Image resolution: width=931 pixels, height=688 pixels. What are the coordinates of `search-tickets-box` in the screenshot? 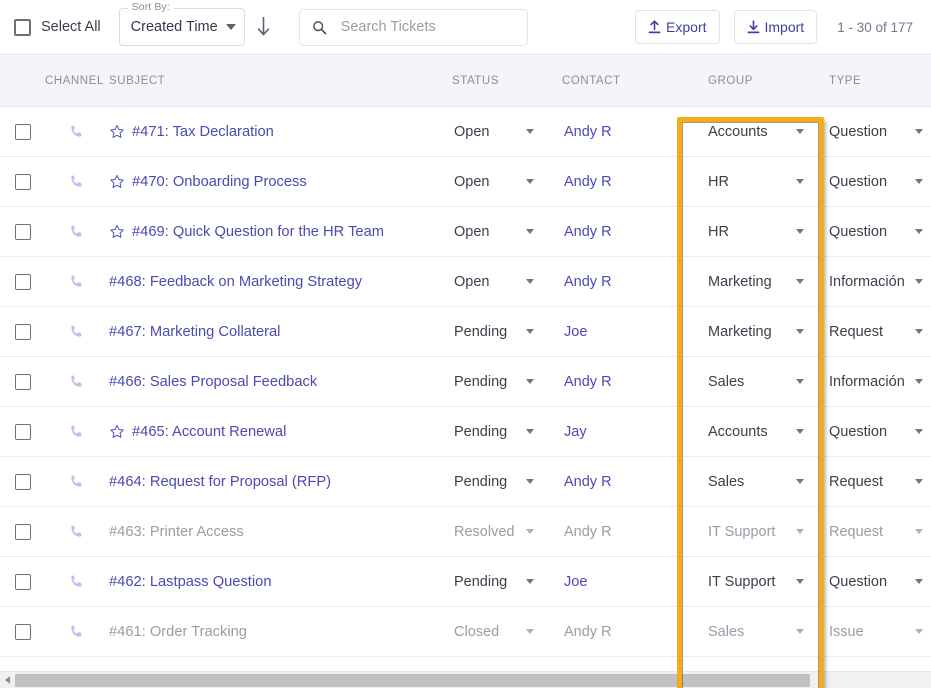 It's located at (413, 27).